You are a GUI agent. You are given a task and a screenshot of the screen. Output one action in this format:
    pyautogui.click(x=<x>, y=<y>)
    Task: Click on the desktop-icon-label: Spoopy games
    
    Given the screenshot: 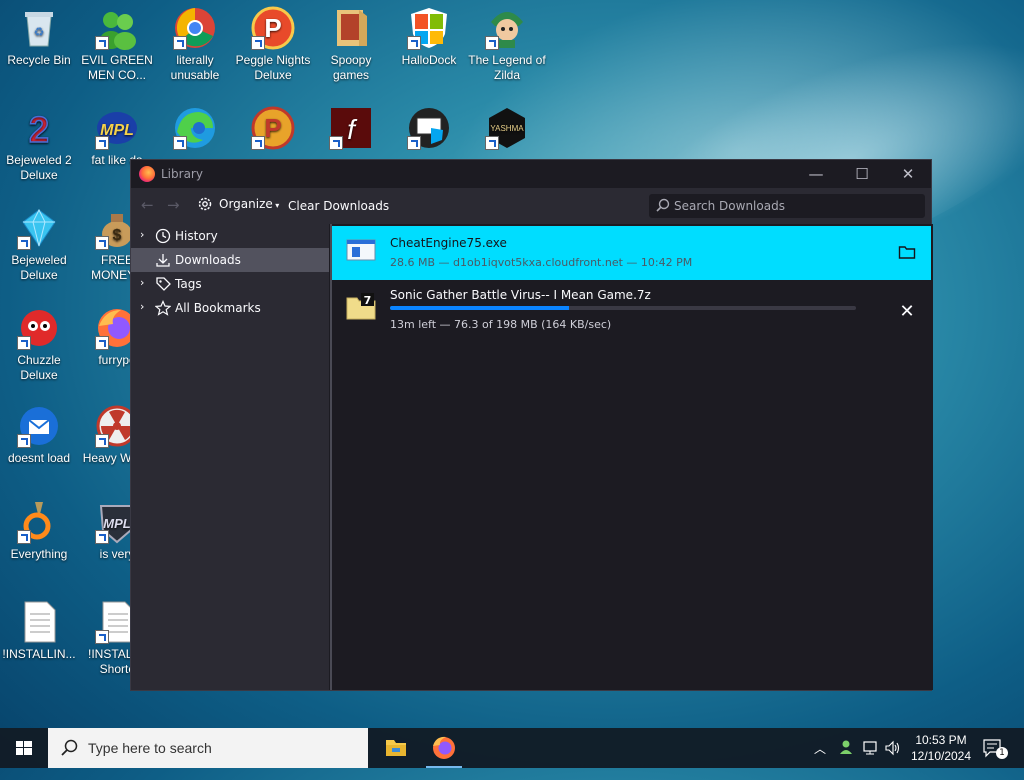 What is the action you would take?
    pyautogui.click(x=351, y=67)
    